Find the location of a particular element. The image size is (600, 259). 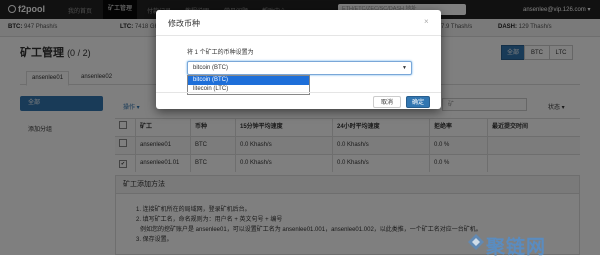

modal-header-divider is located at coordinates (298, 35).